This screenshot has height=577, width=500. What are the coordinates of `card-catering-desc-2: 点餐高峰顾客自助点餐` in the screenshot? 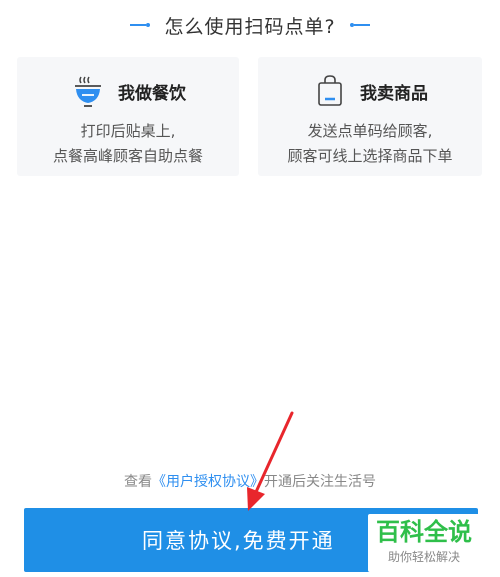 It's located at (127, 156).